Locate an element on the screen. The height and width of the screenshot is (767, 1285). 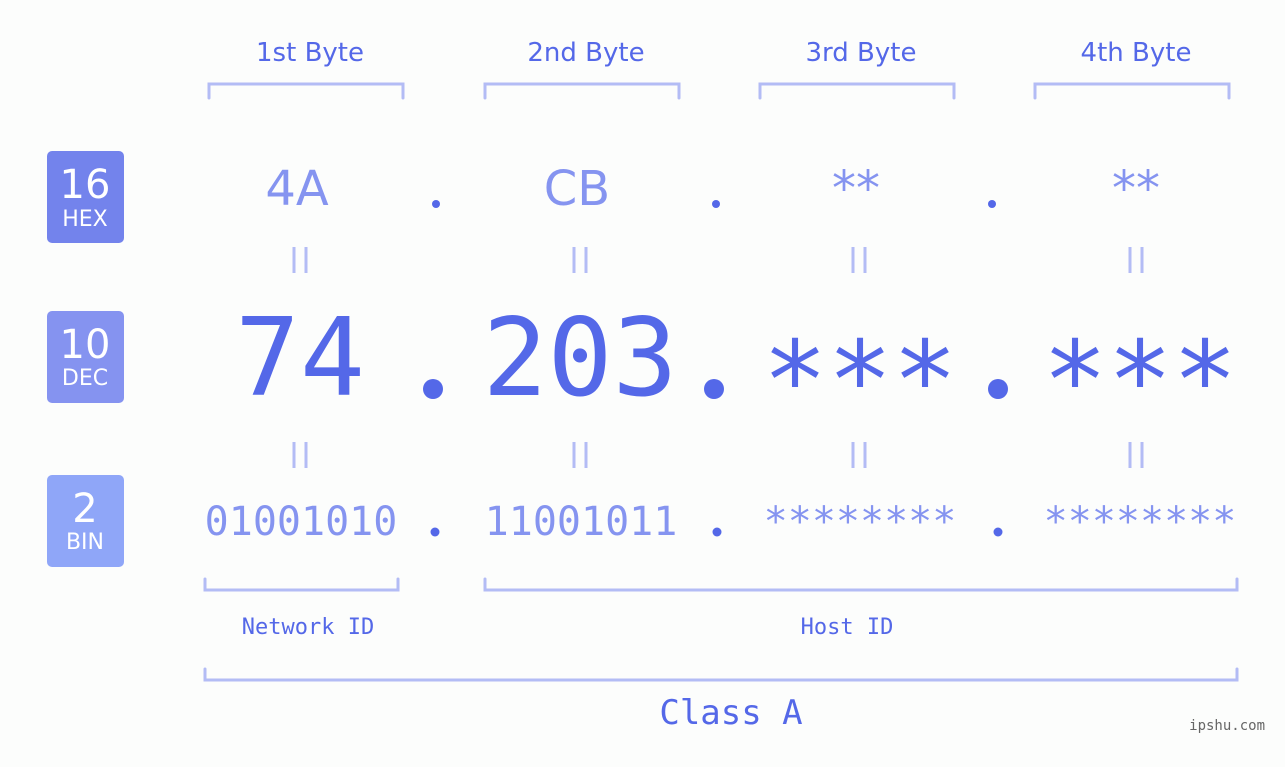
bin-badge: 2 BIN is located at coordinates (85, 521).